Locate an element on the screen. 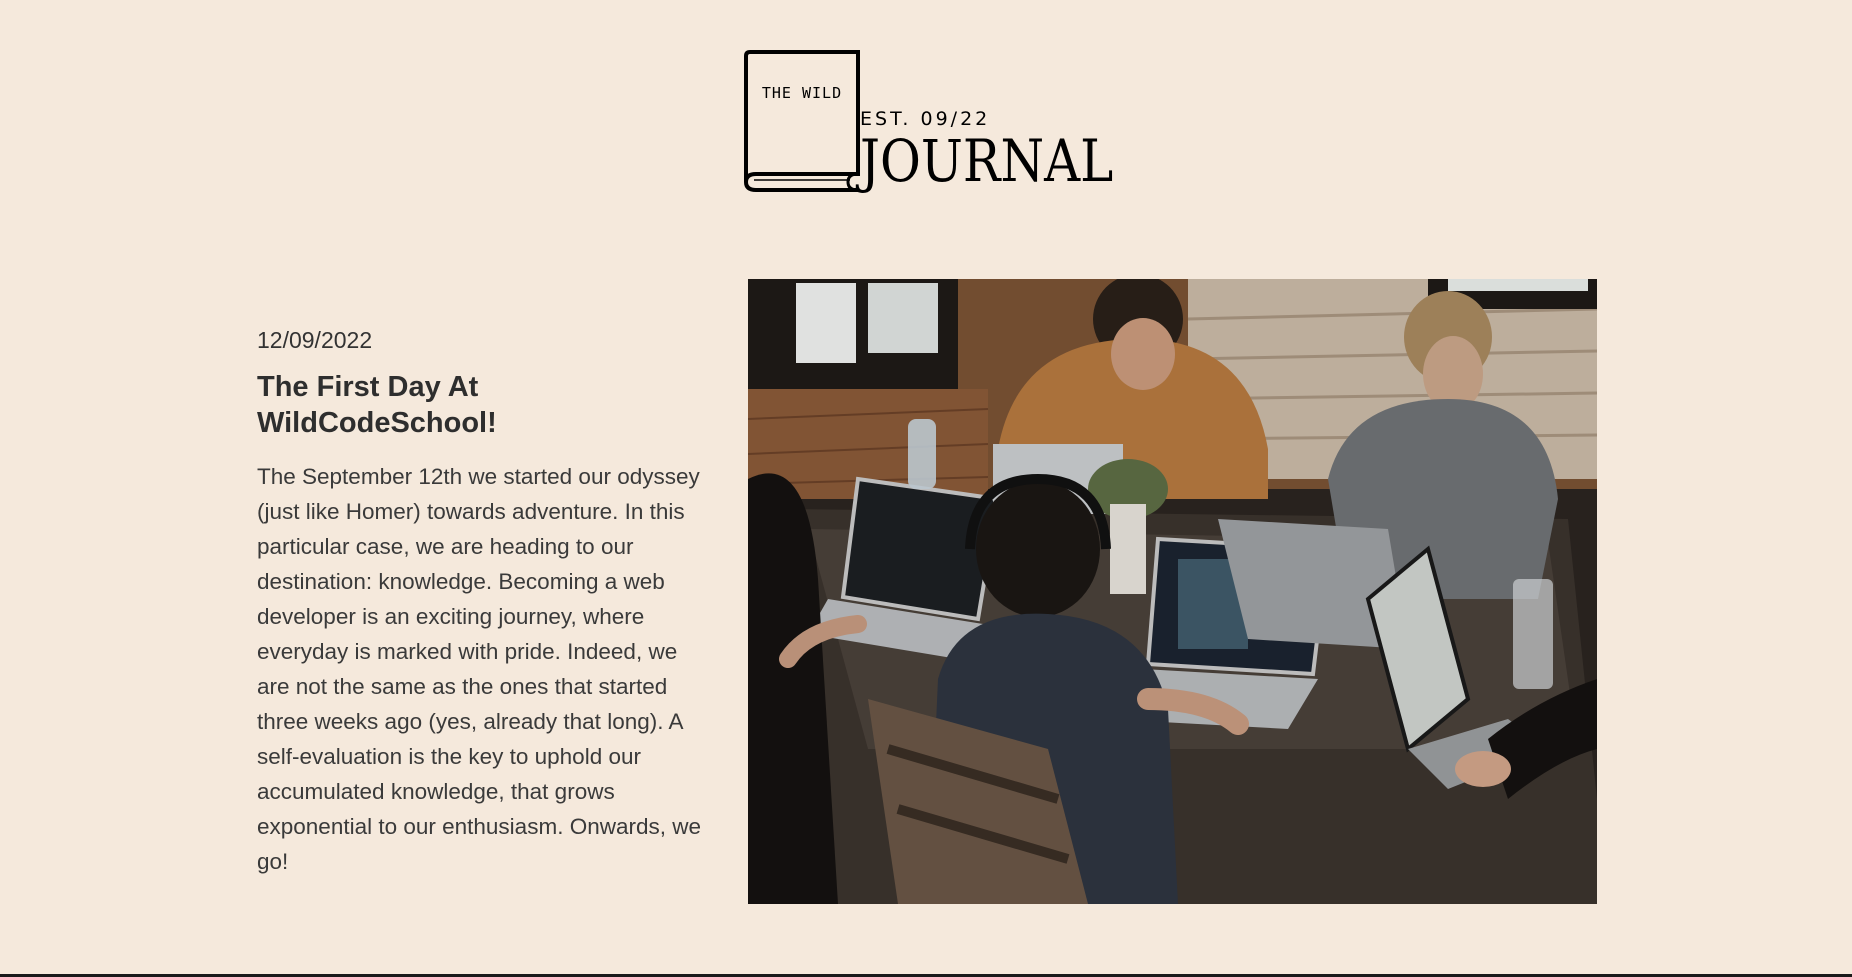 The height and width of the screenshot is (977, 1852). logo-book-text: THE WILD is located at coordinates (802, 93).